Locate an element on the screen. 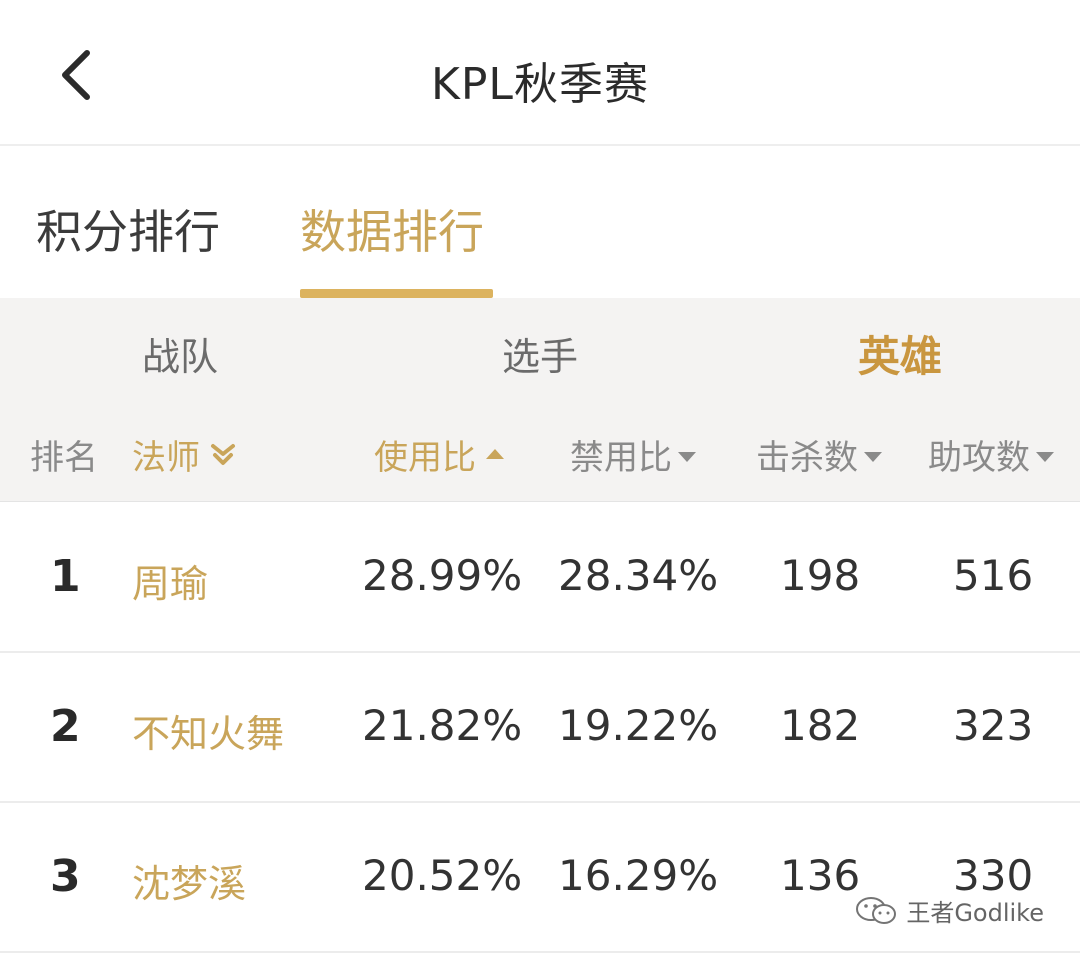 This screenshot has width=1080, height=959. column-kills-sort: 击杀数 is located at coordinates (819, 454).